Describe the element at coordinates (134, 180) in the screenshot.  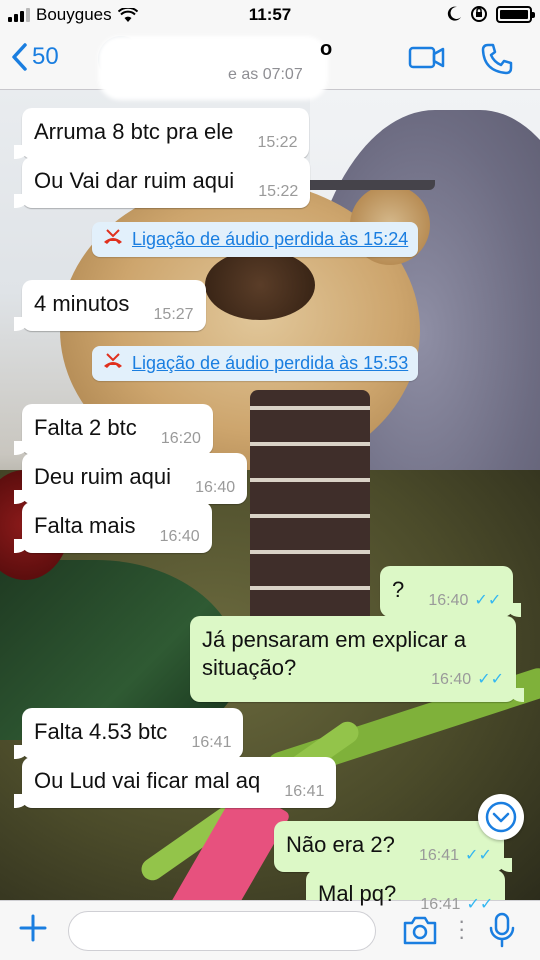
I see `message-text: Ou Vai dar ruim aqui` at that location.